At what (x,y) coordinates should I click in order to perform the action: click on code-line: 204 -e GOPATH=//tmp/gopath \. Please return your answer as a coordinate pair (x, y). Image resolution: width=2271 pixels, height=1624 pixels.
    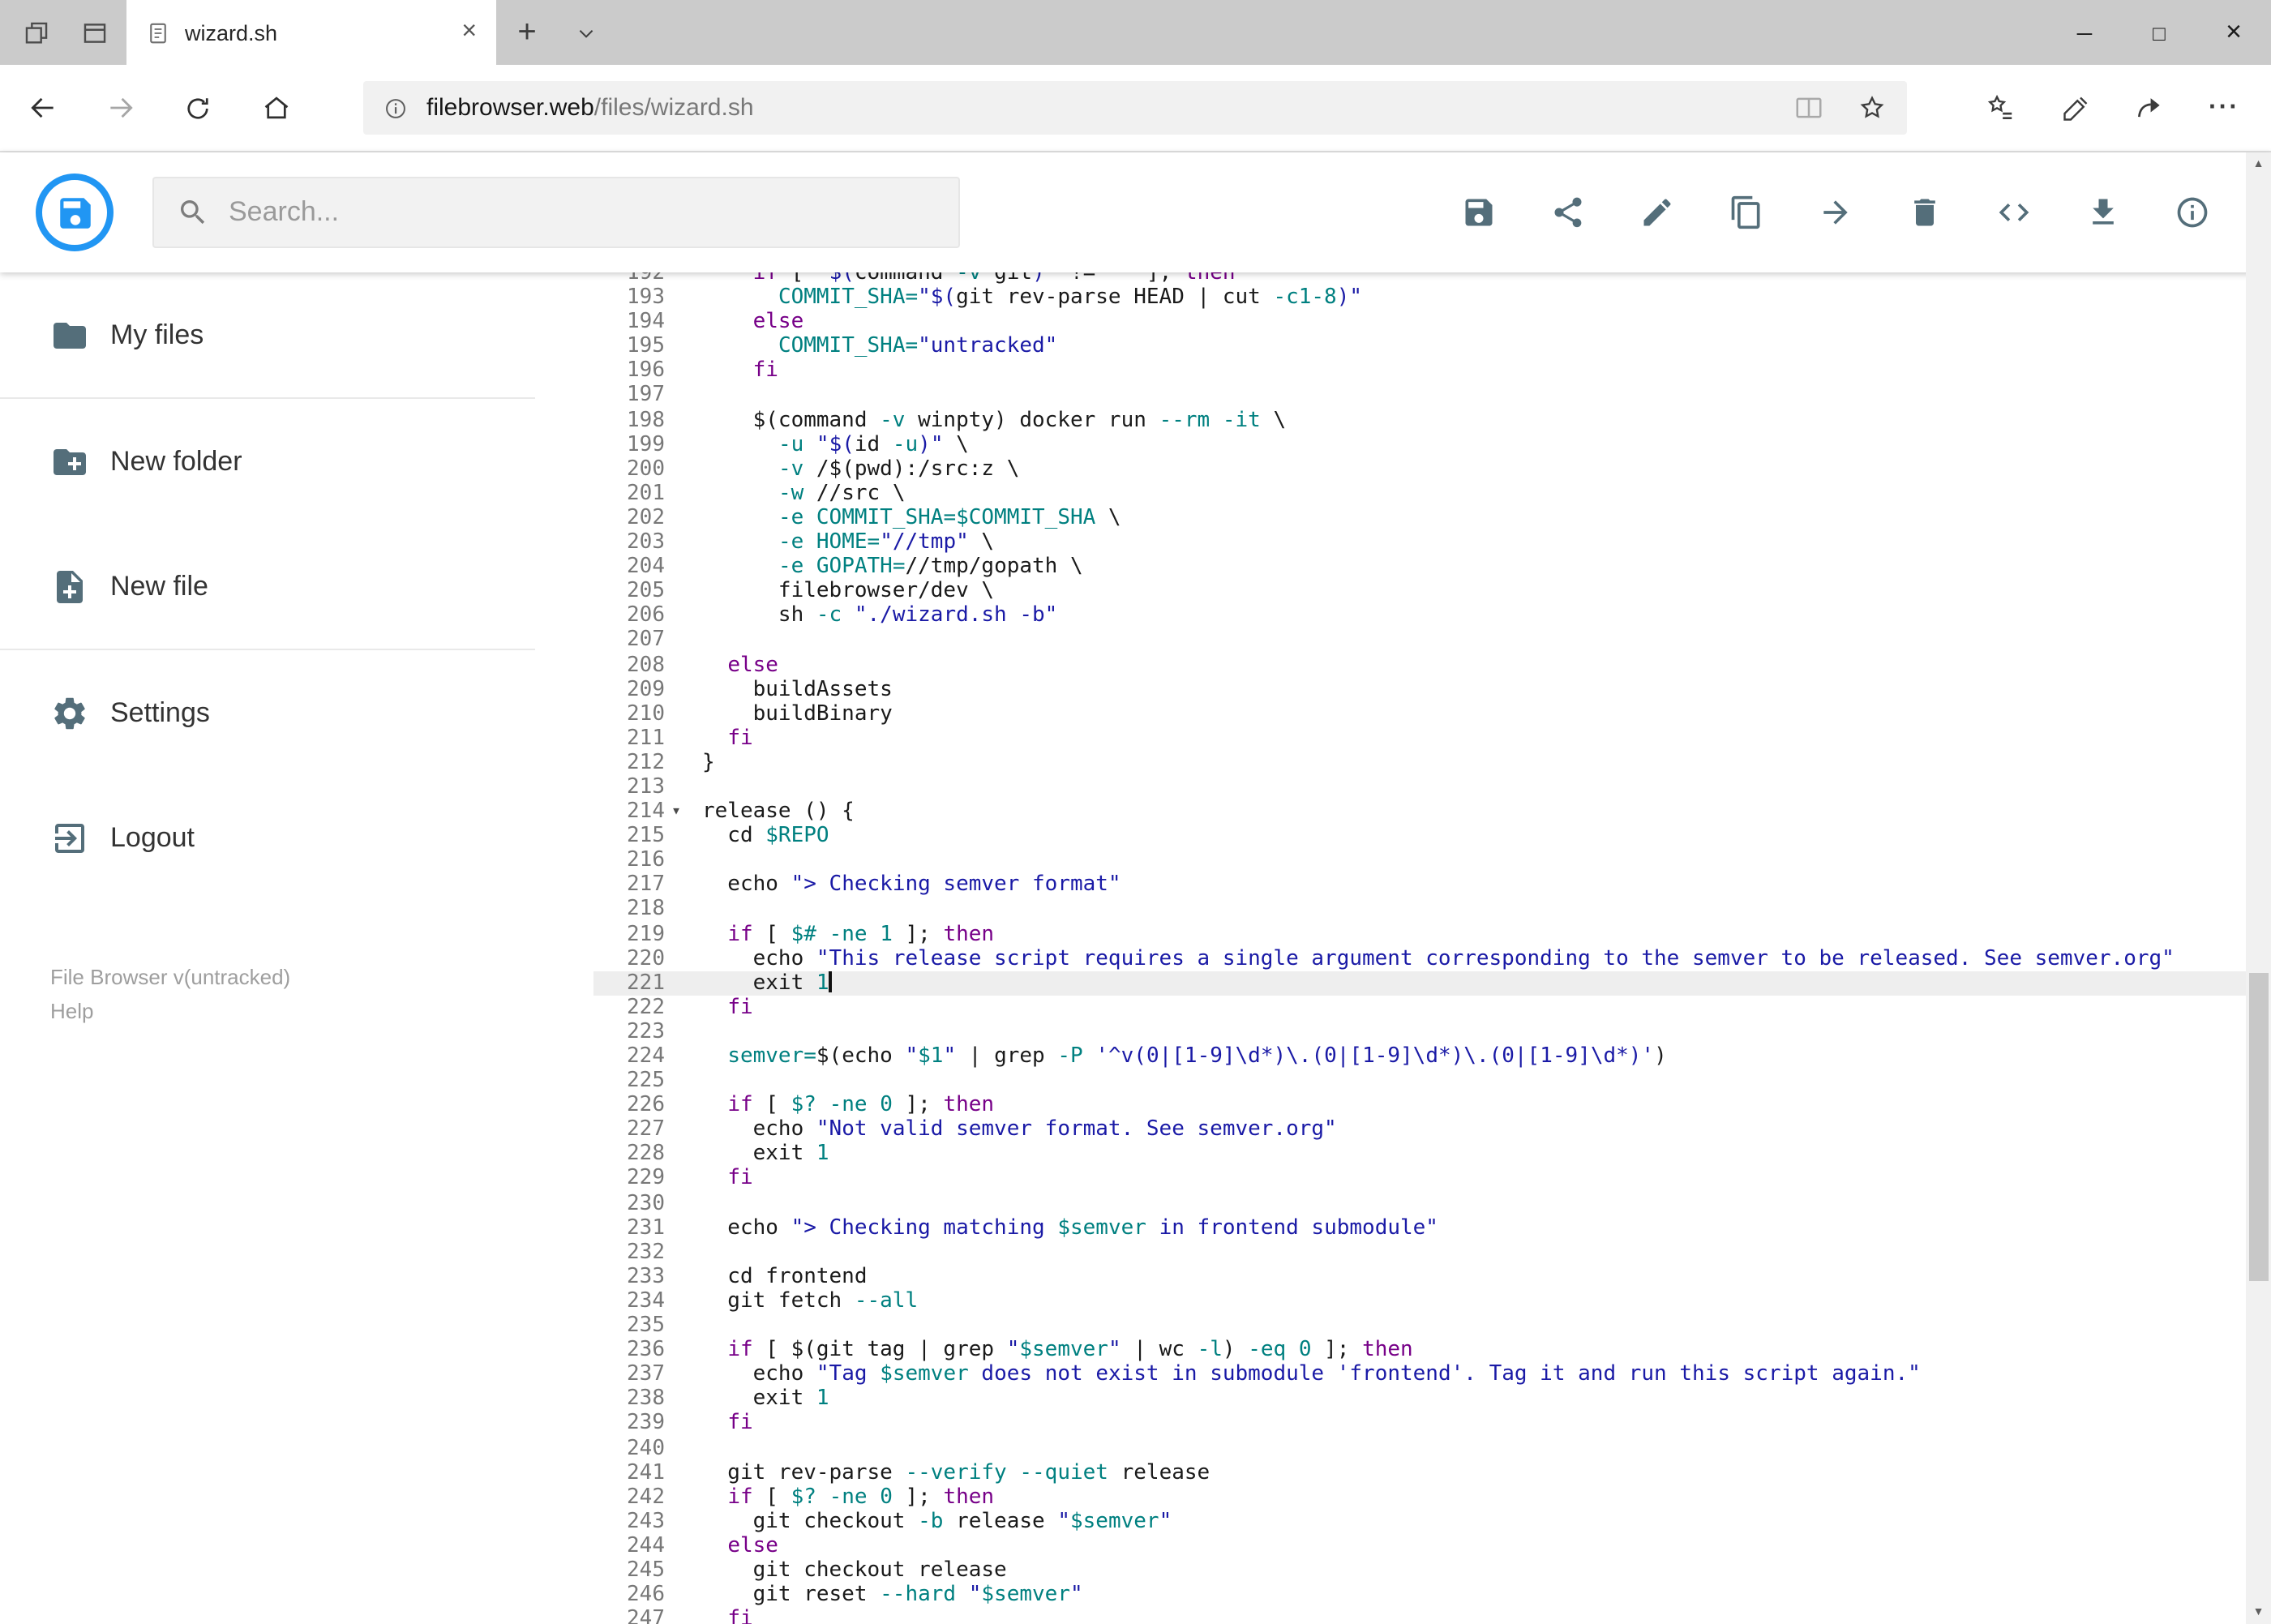
    Looking at the image, I should click on (1419, 567).